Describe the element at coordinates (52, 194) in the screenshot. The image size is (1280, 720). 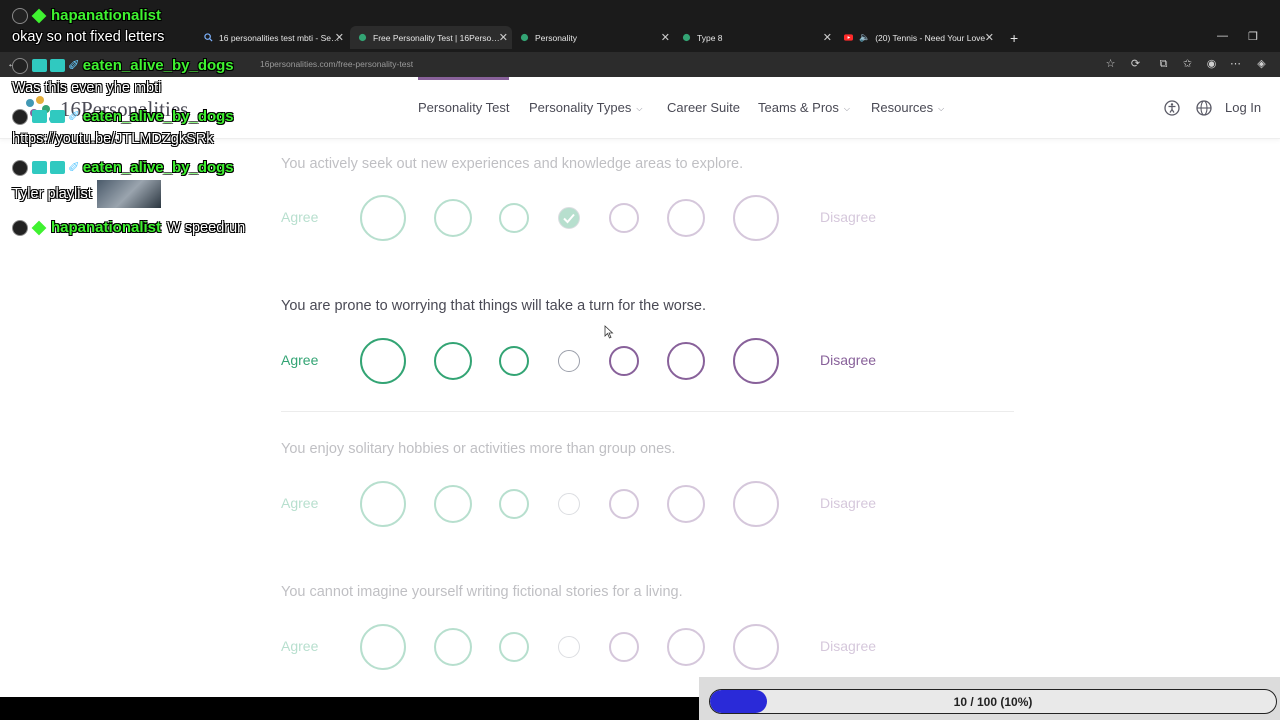
I see `chat-text: Tyler playlist` at that location.